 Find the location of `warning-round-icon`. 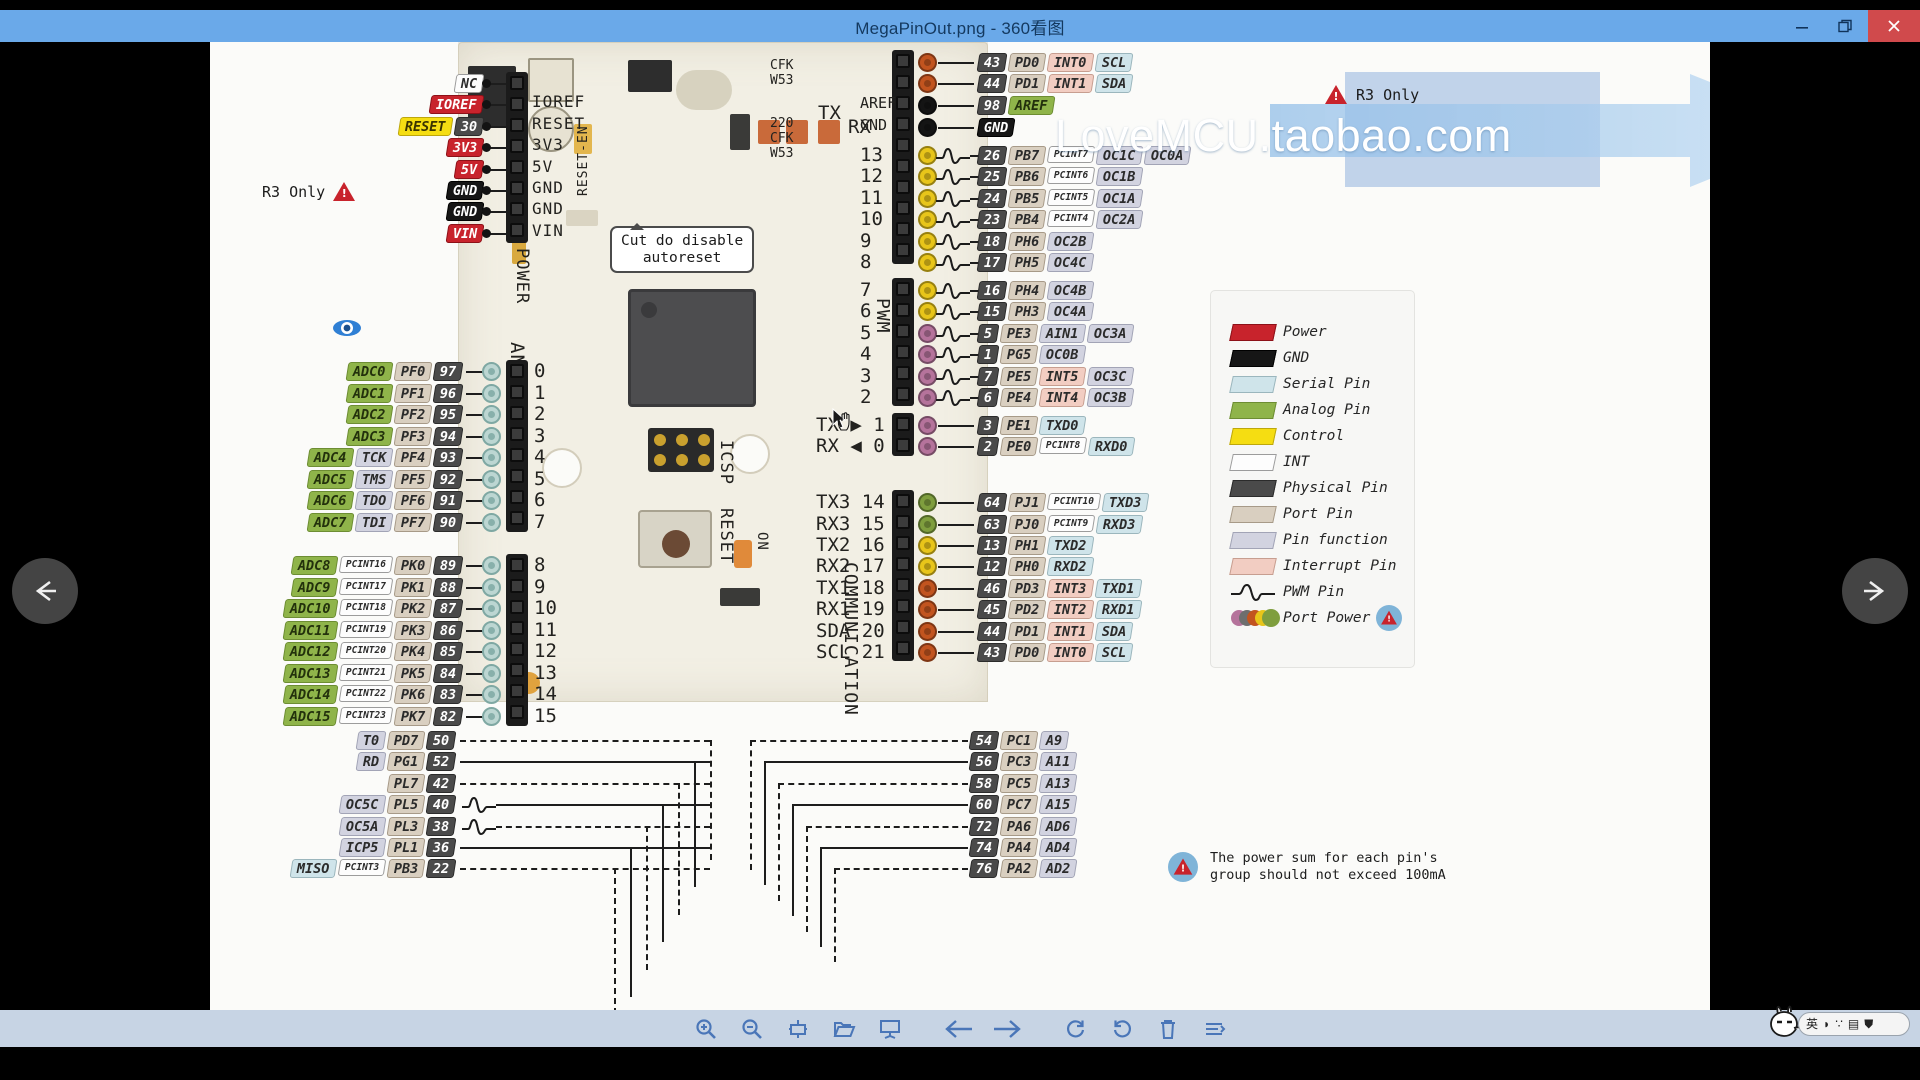

warning-round-icon is located at coordinates (1389, 618).